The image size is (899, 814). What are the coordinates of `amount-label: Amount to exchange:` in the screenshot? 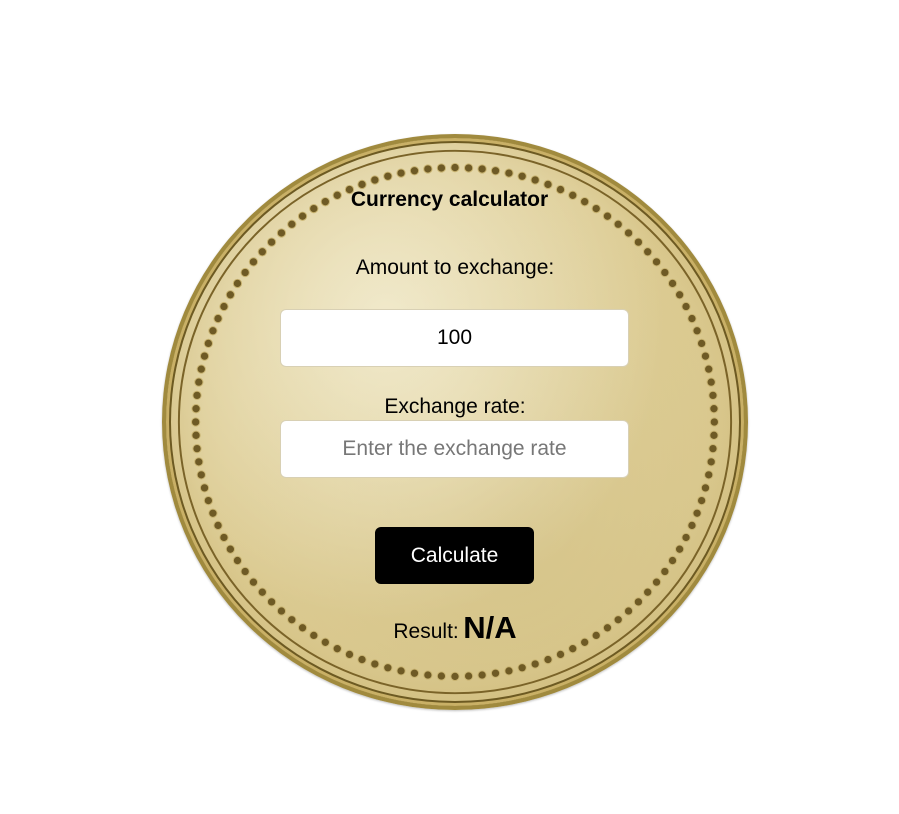 It's located at (455, 267).